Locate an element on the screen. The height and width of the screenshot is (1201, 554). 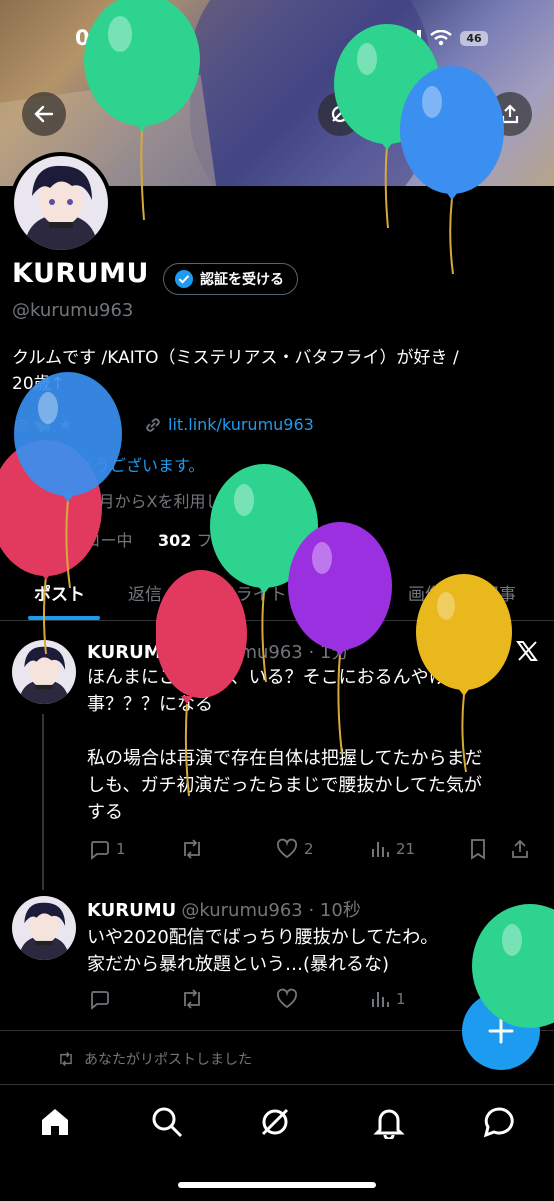
tweet-text-line: しも、ガチ初演だったらまじで腰抜かしてた気が is located at coordinates (284, 785).